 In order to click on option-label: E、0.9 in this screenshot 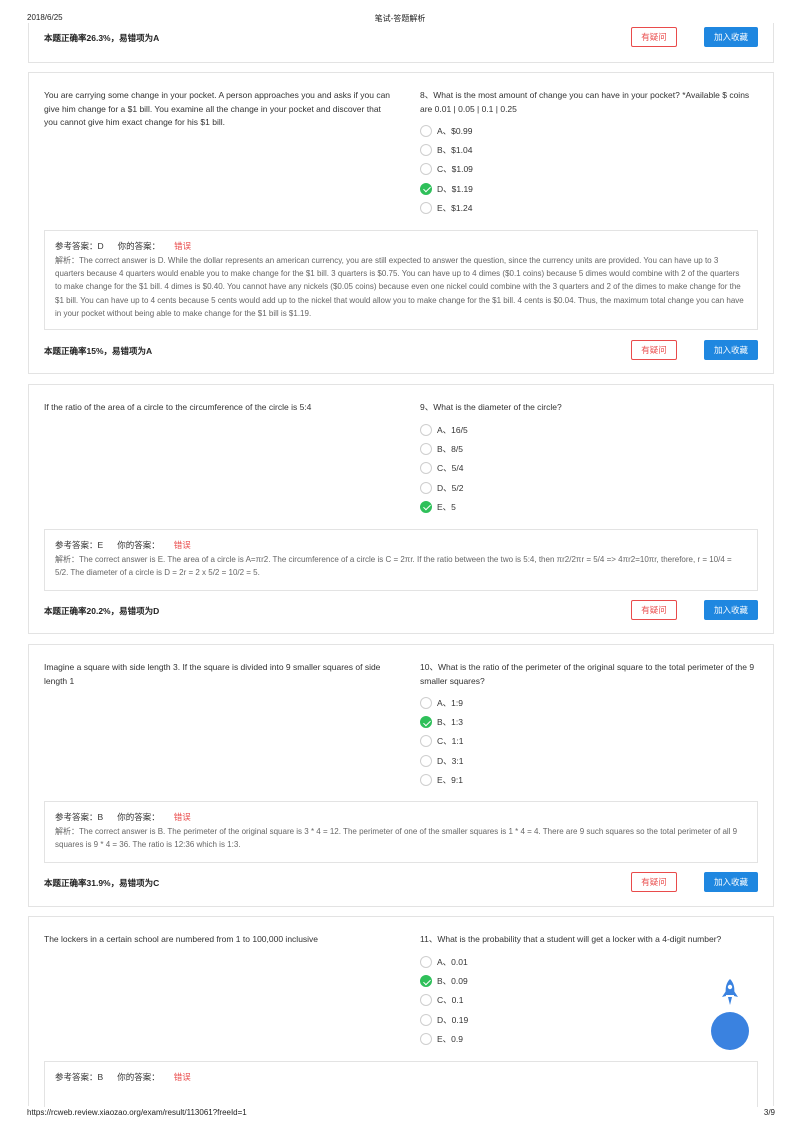, I will do `click(450, 1038)`.